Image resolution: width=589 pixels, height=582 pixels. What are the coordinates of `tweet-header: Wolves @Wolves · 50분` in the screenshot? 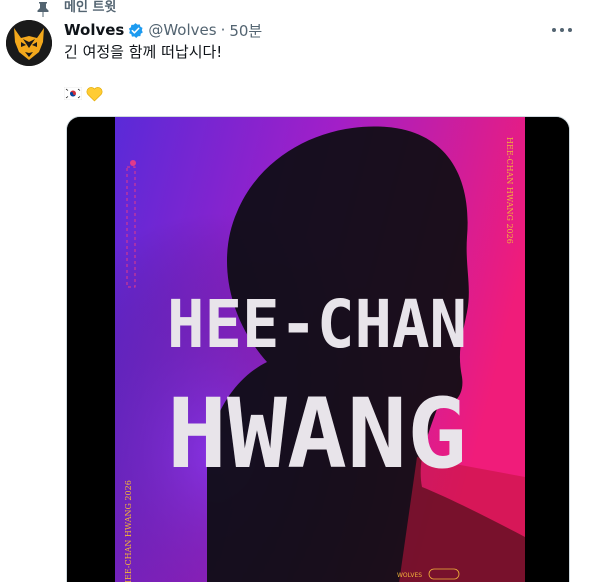 It's located at (163, 30).